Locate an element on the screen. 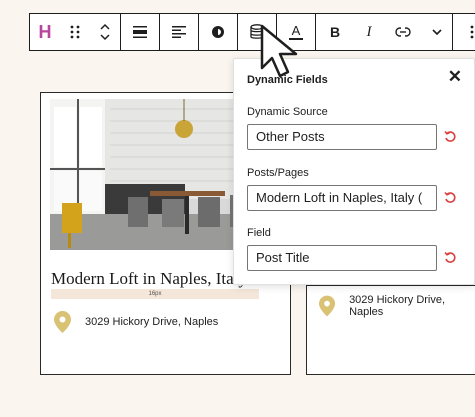  posts-pages-label: Posts/Pages is located at coordinates (278, 173).